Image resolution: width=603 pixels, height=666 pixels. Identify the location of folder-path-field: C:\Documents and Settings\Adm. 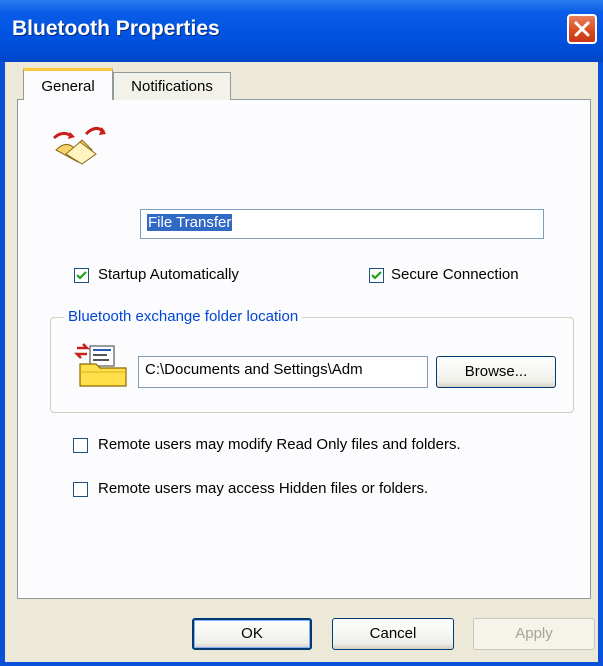
(283, 372).